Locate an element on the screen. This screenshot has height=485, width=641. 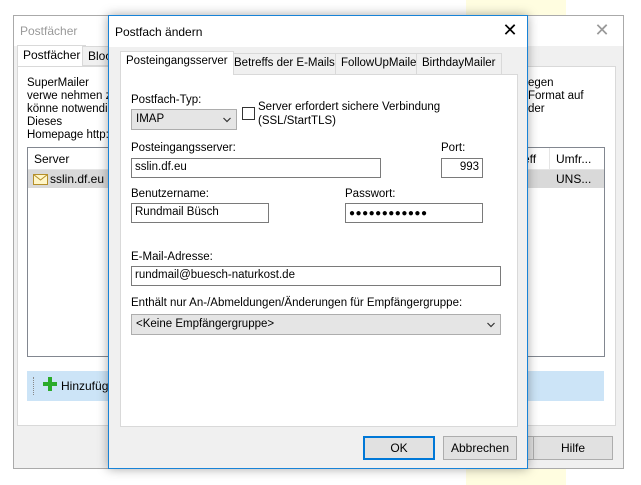
tab-posteingangsserver: Posteingangsserver is located at coordinates (177, 63).